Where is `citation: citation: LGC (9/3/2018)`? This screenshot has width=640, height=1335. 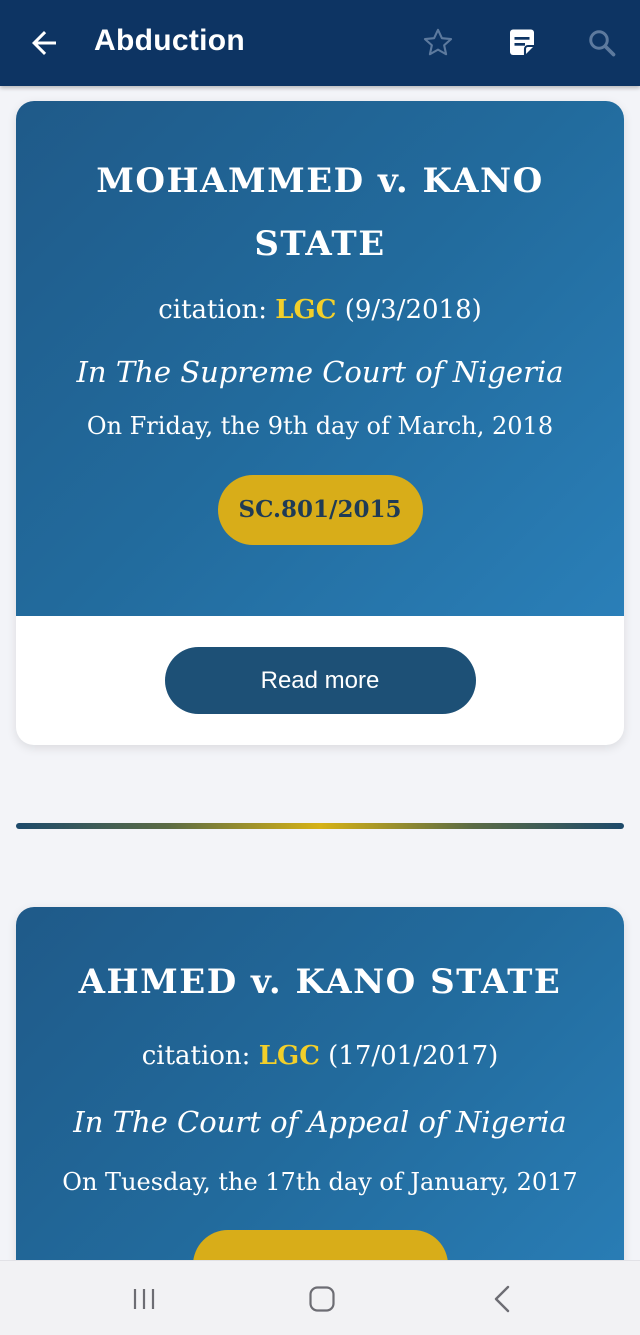 citation: citation: LGC (9/3/2018) is located at coordinates (320, 310).